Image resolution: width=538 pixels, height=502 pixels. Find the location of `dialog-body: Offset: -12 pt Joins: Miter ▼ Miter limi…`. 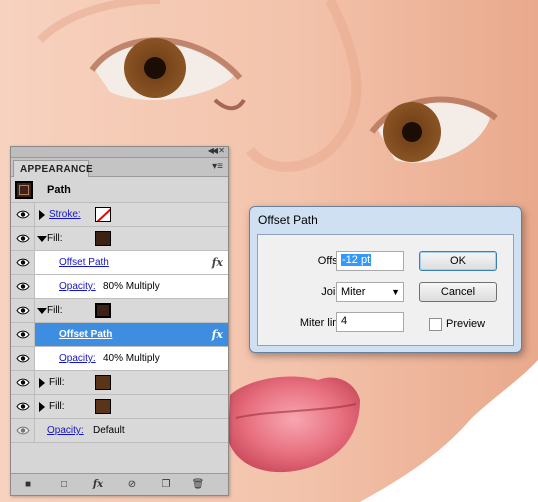

dialog-body: Offset: -12 pt Joins: Miter ▼ Miter limi… is located at coordinates (385, 290).